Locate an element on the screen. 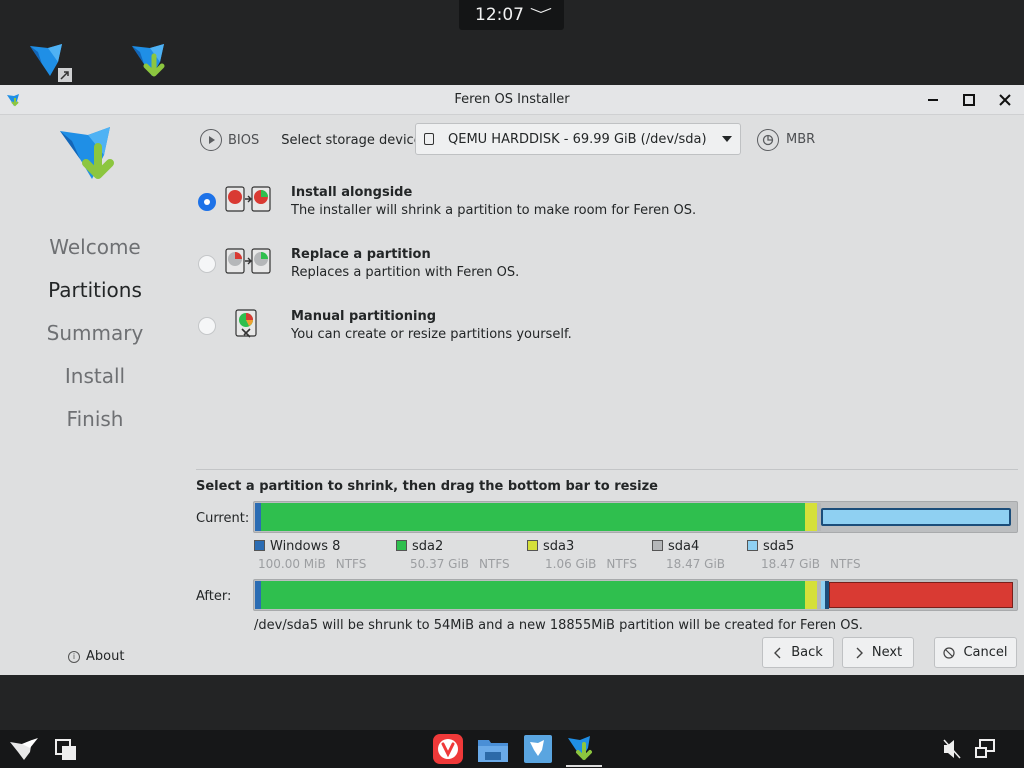 The height and width of the screenshot is (768, 1024). bios-icon is located at coordinates (211, 140).